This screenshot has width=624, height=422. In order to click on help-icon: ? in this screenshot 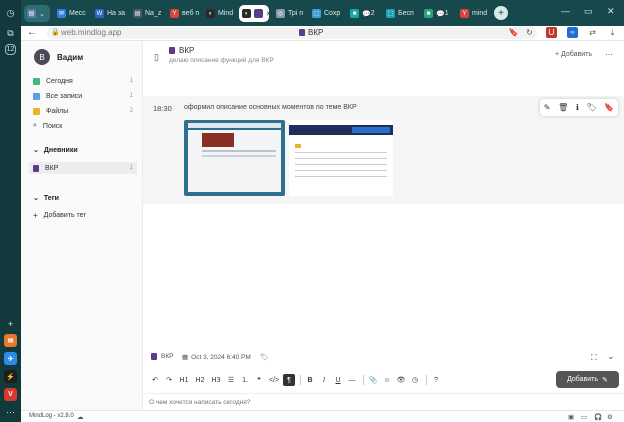, I will do `click(436, 380)`.